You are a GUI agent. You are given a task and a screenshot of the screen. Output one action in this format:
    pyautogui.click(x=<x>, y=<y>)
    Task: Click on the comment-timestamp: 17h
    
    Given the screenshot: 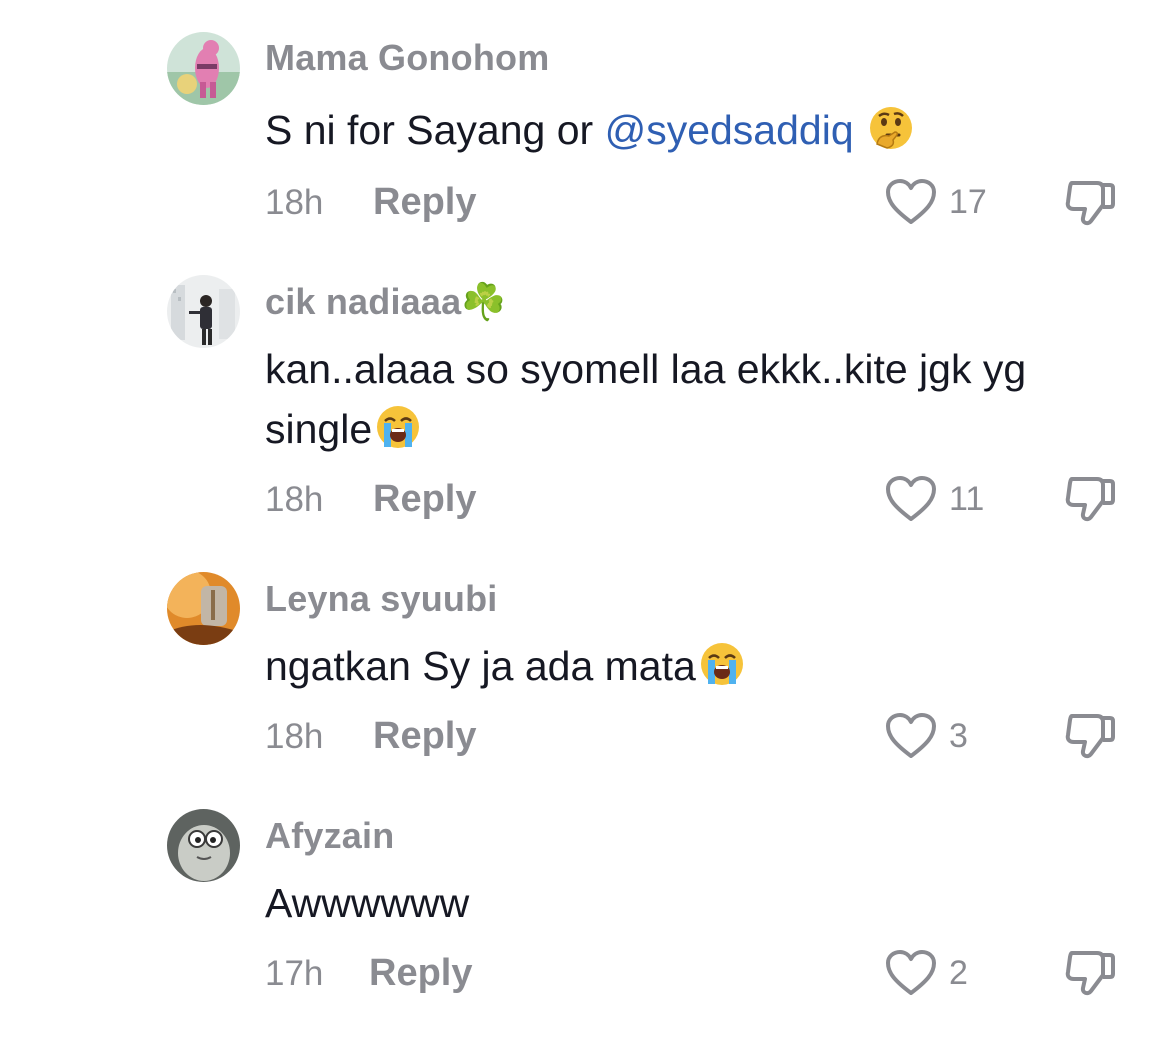 What is the action you would take?
    pyautogui.click(x=294, y=973)
    